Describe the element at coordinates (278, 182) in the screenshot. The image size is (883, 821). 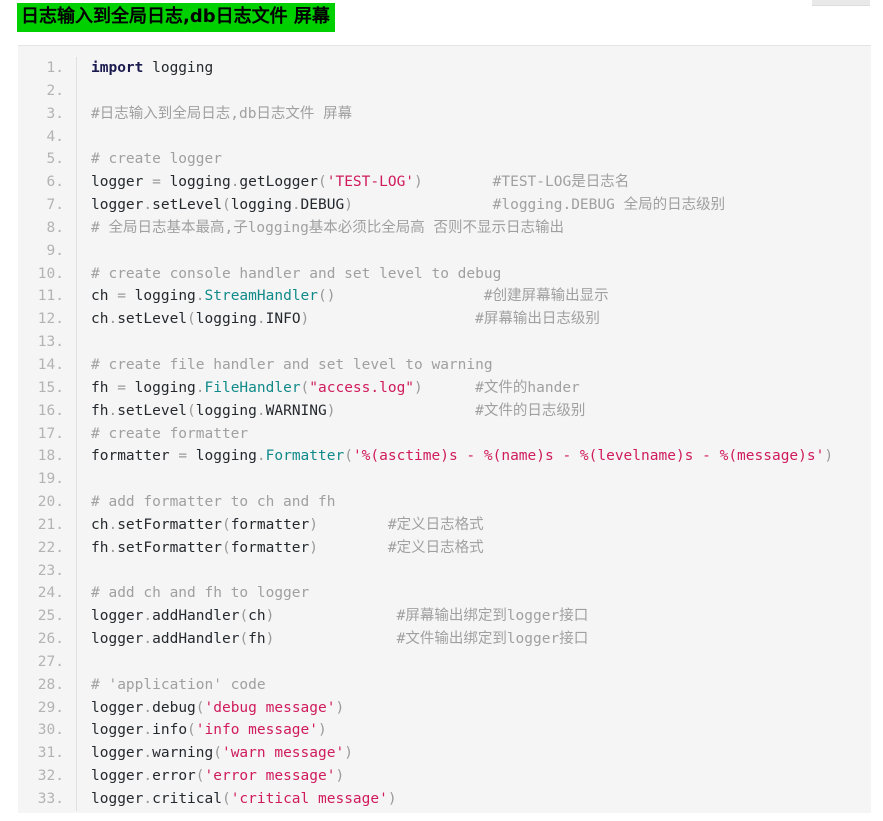
I see `code-token-nm: getLogger` at that location.